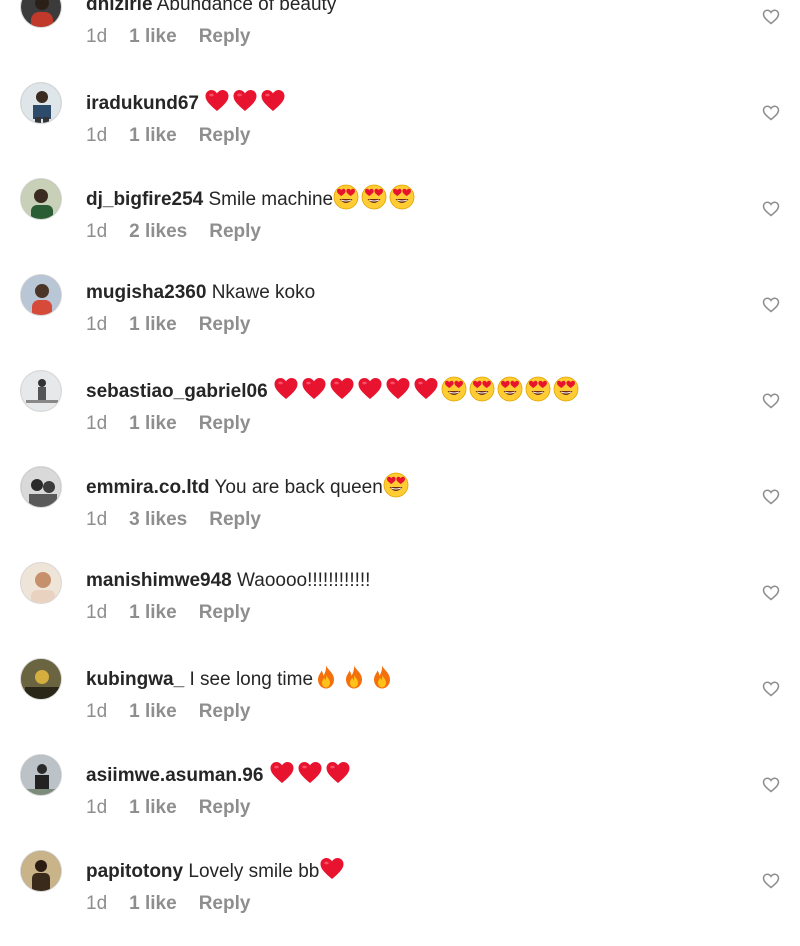  Describe the element at coordinates (158, 232) in the screenshot. I see `likes-count: 2 likes` at that location.